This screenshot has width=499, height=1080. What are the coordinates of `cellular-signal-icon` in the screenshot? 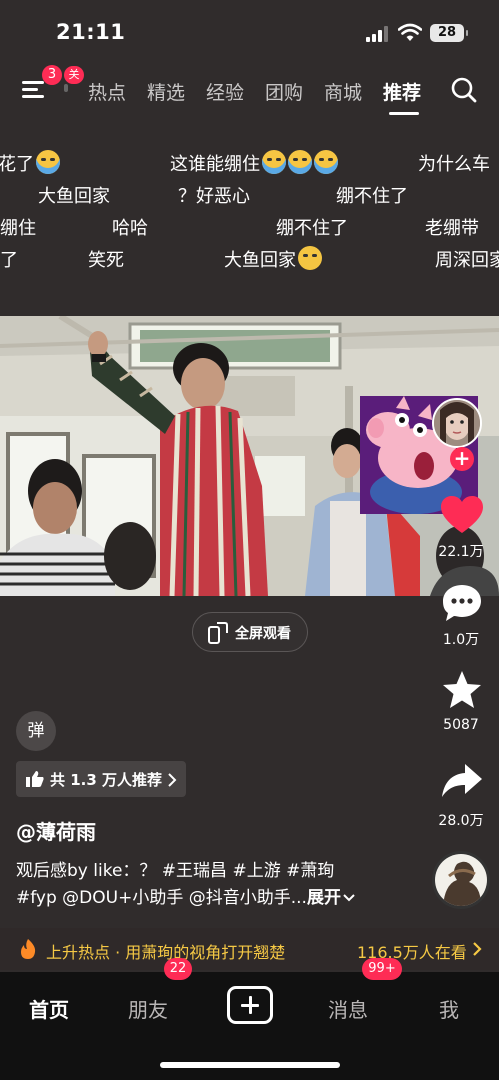 It's located at (378, 34).